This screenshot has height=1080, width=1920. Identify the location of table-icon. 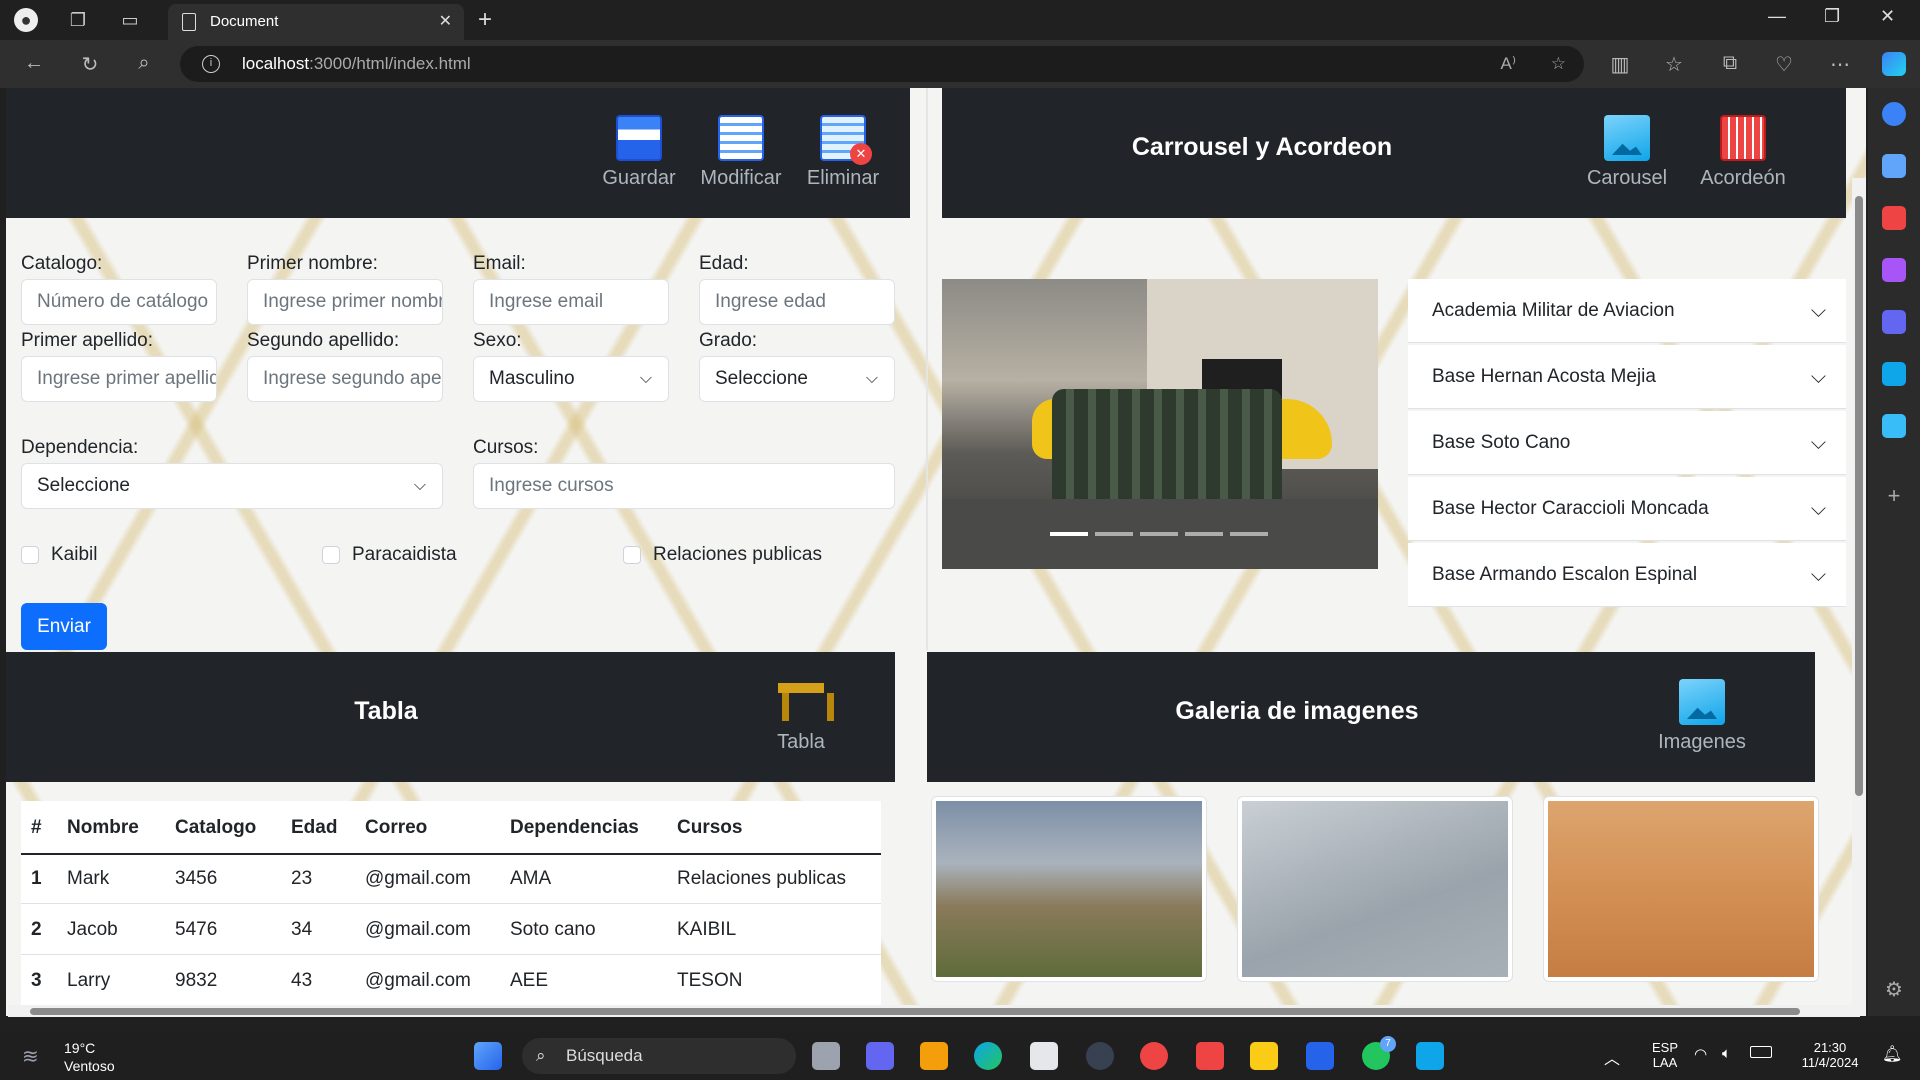
(806, 702).